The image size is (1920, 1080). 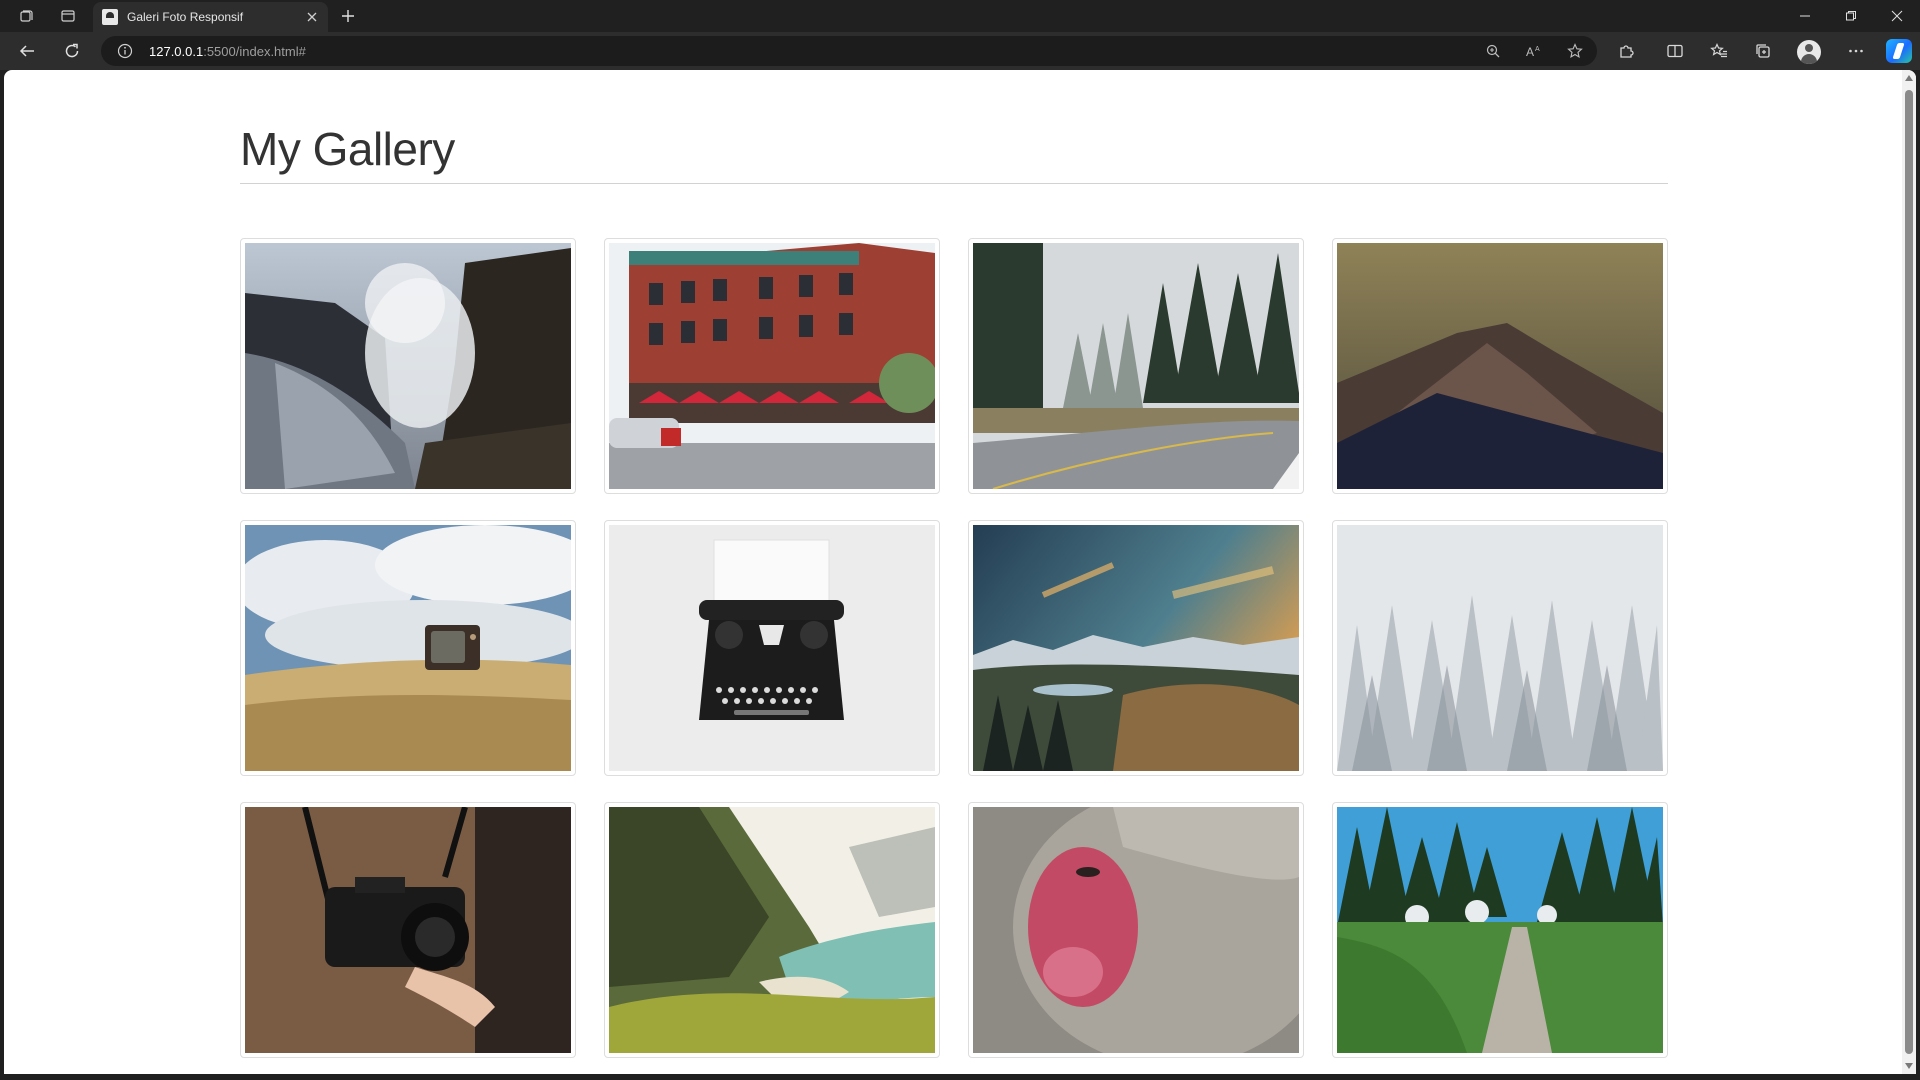 What do you see at coordinates (1626, 51) in the screenshot?
I see `extensions-icon` at bounding box center [1626, 51].